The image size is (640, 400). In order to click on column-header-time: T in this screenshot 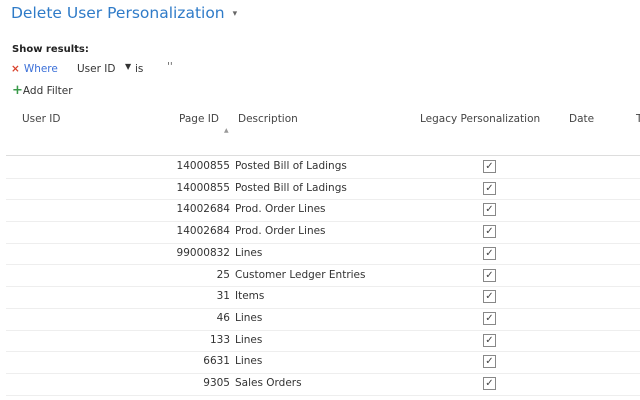, I will do `click(638, 119)`.